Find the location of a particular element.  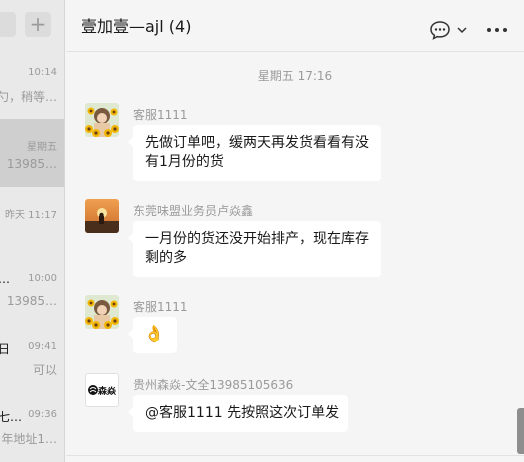

message-text-line: 先做订单吧，缓两天再发货看看有没 is located at coordinates (257, 143).